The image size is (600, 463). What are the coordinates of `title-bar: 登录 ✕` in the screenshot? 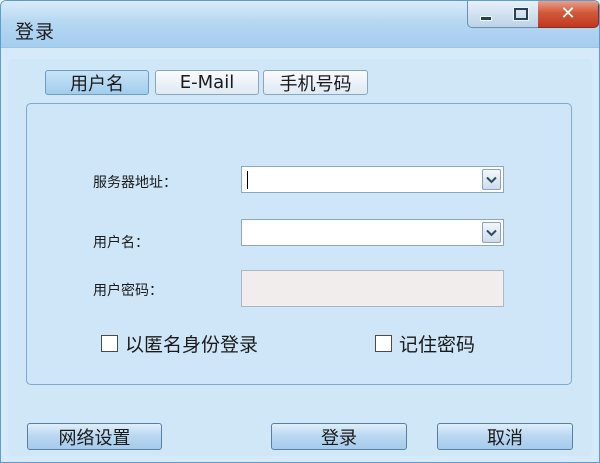 It's located at (300, 24).